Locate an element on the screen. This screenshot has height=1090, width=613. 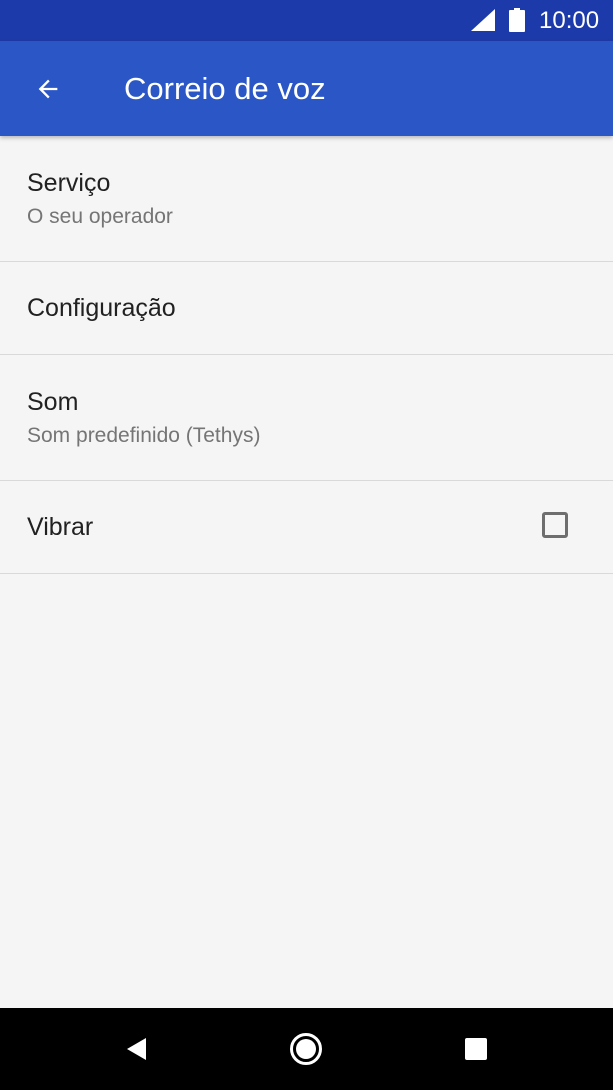
setting-sound-title: Som is located at coordinates (53, 402).